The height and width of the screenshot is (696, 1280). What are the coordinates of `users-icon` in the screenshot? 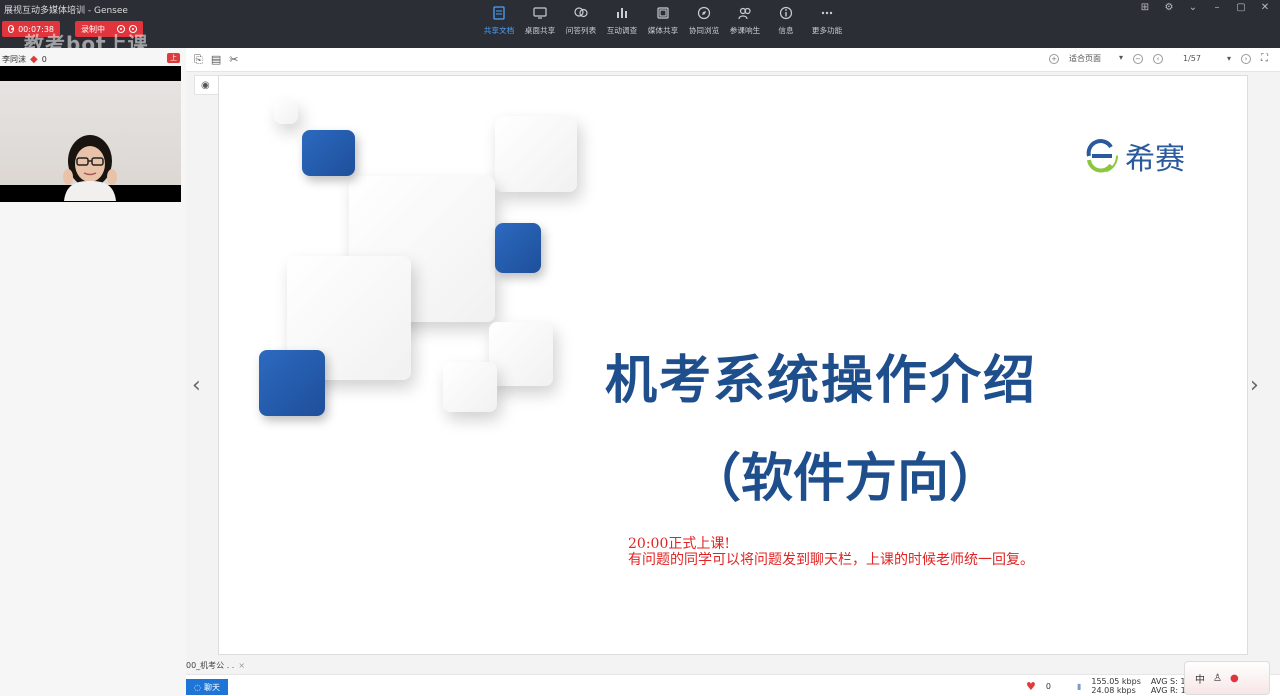 It's located at (744, 13).